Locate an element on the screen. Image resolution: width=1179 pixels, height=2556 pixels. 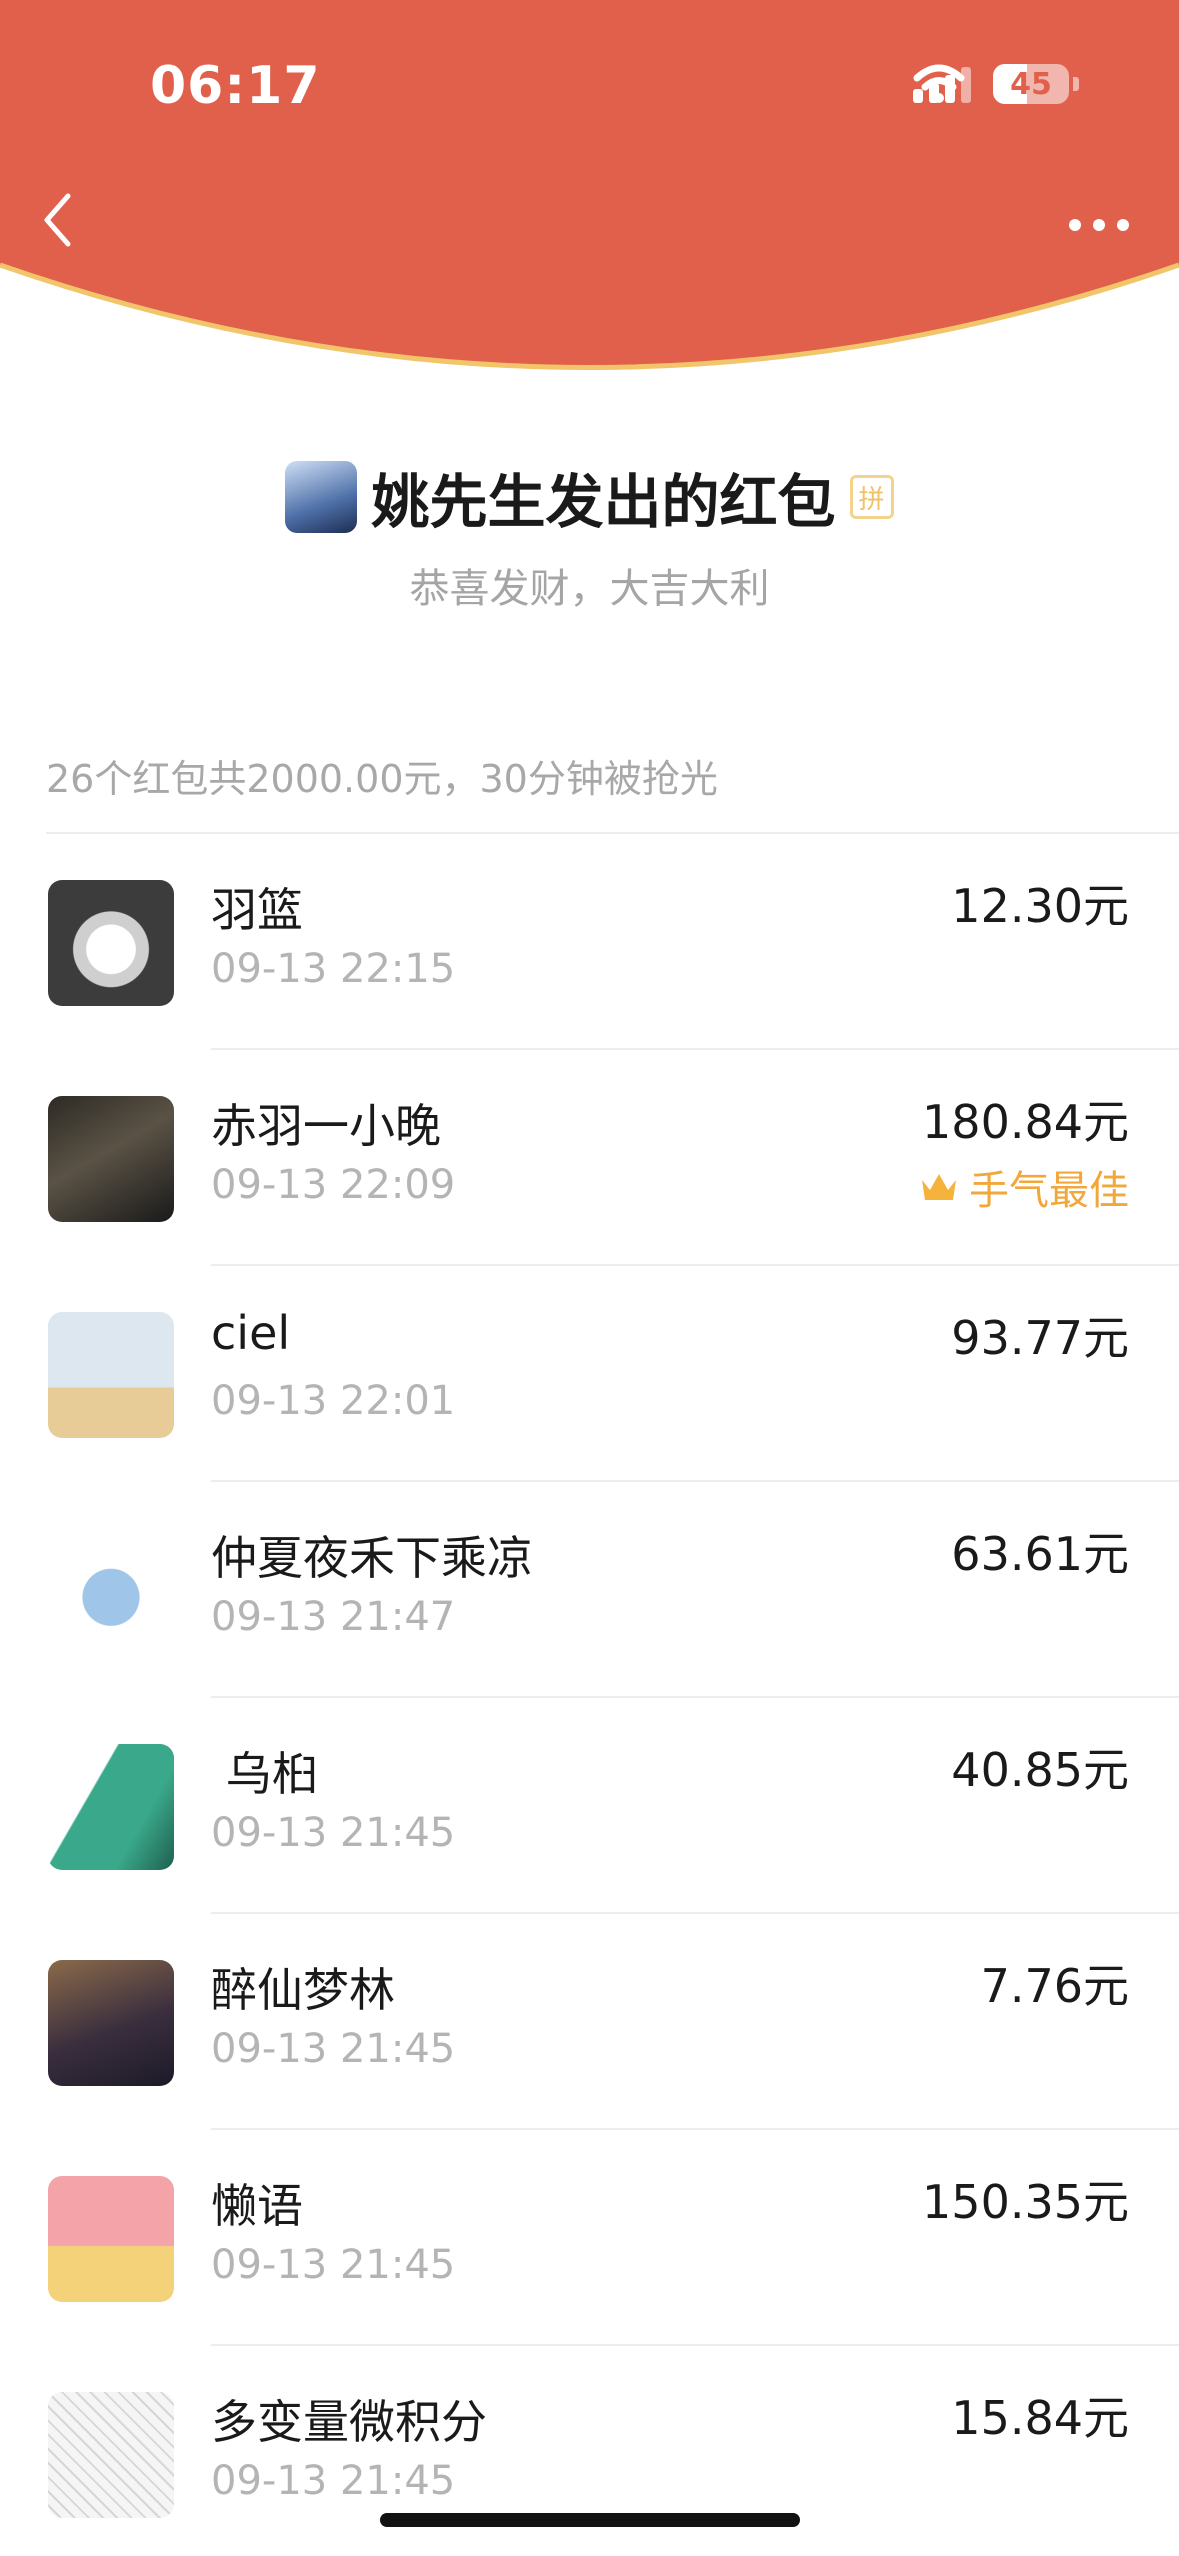
more-options-button is located at coordinates (1099, 225).